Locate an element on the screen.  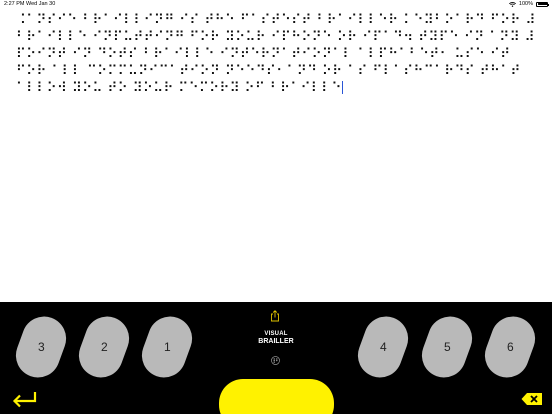
dot-key-label: 6 is located at coordinates (510, 347).